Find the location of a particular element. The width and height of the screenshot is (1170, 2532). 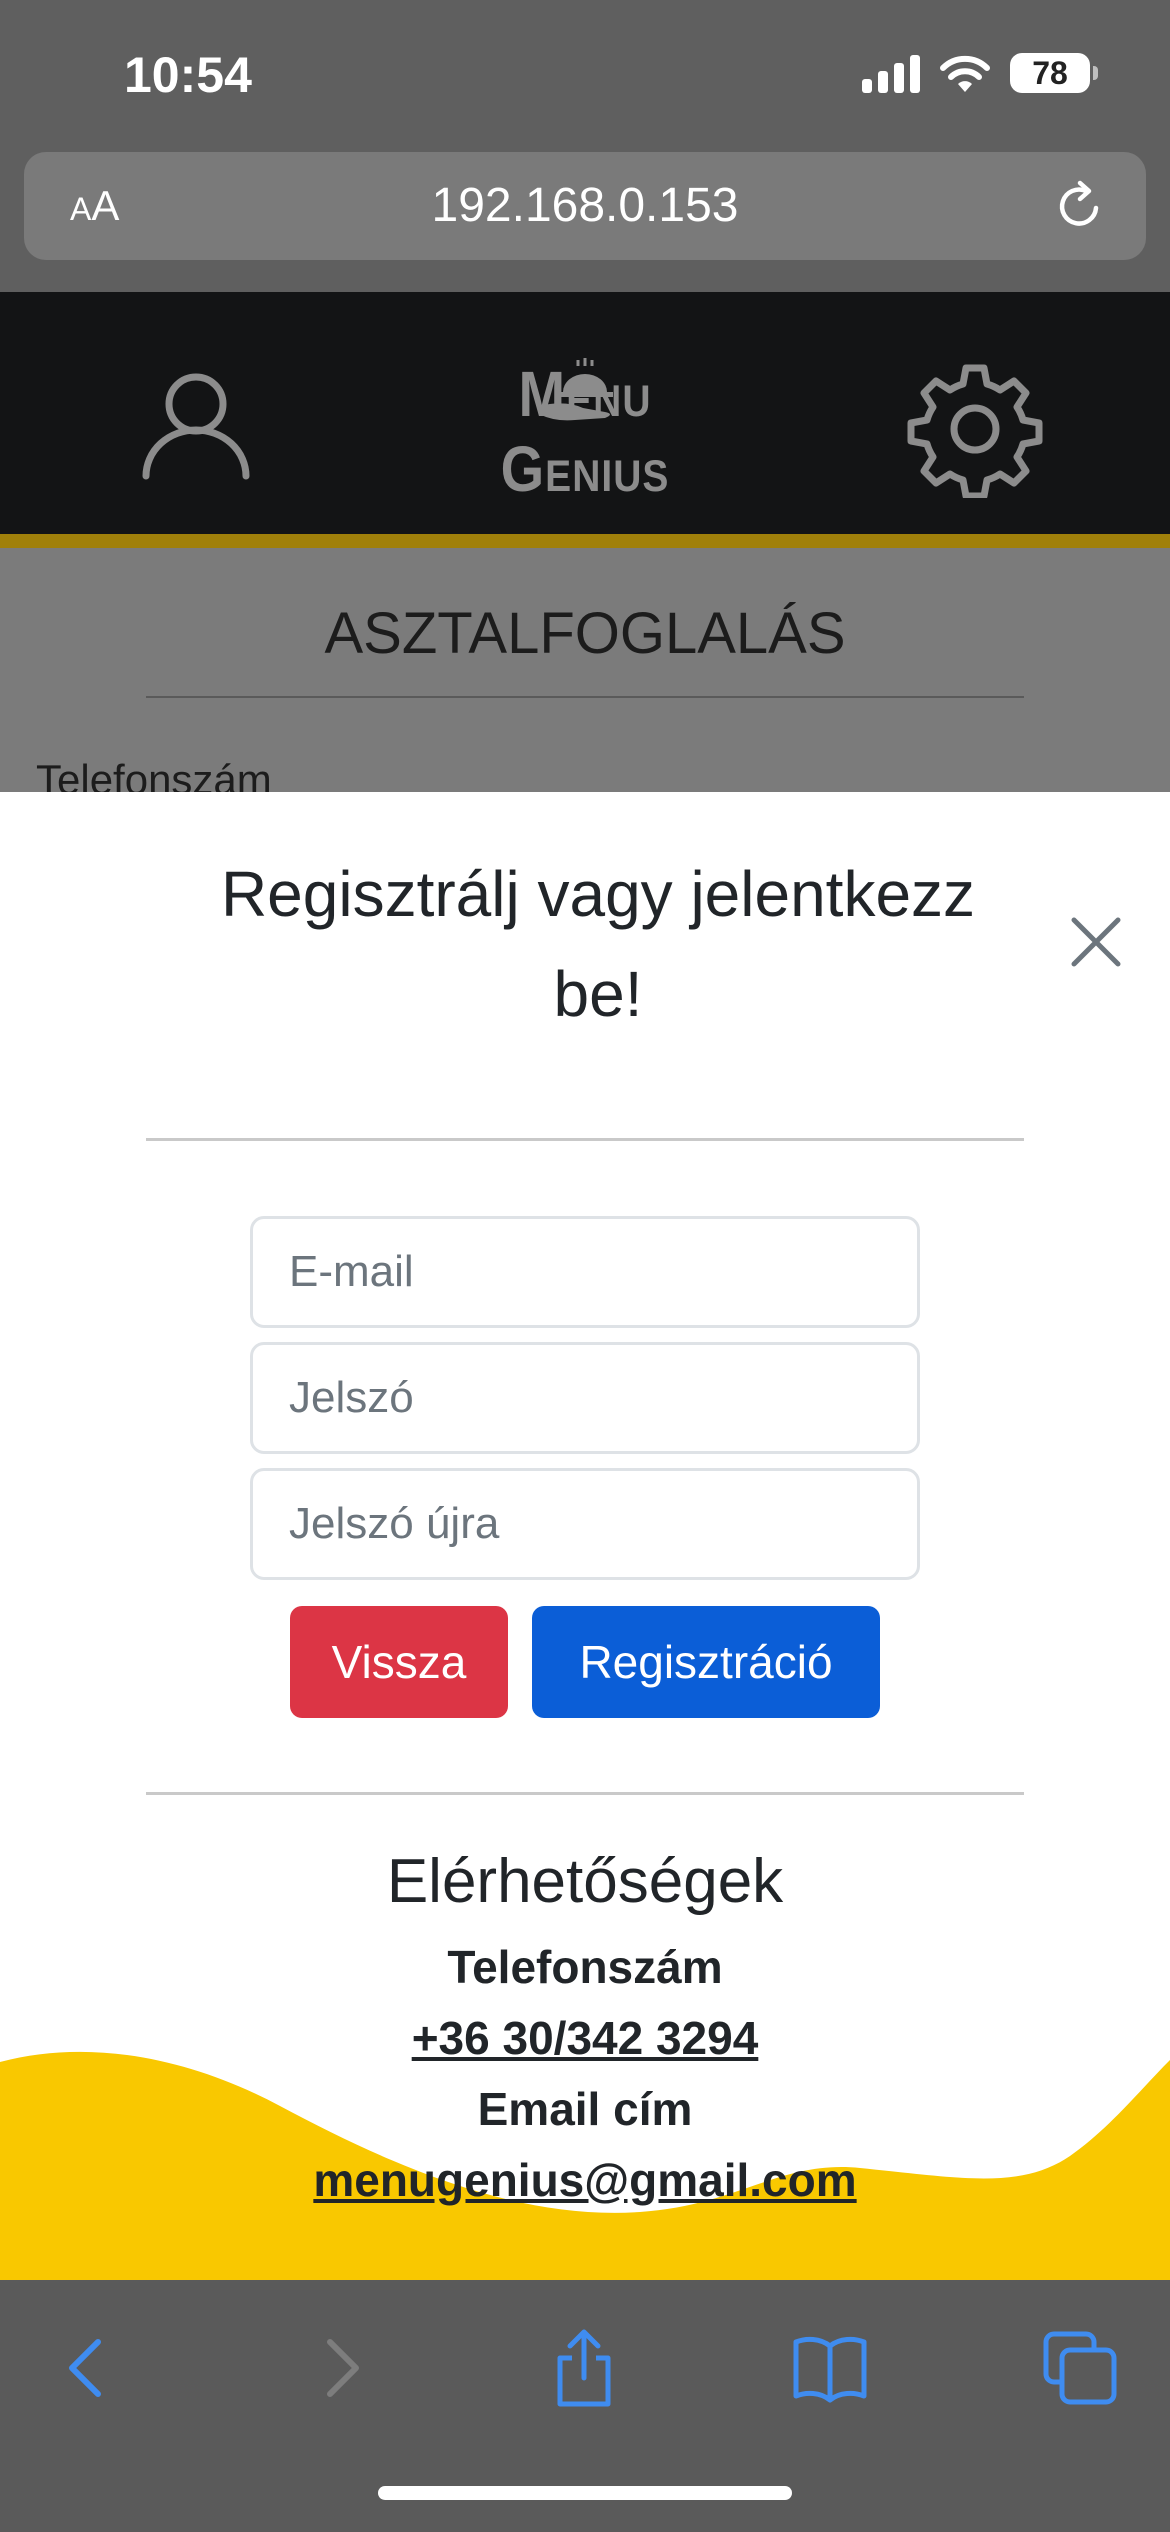

page-title: ASZTALFOGLALÁS is located at coordinates (585, 633).